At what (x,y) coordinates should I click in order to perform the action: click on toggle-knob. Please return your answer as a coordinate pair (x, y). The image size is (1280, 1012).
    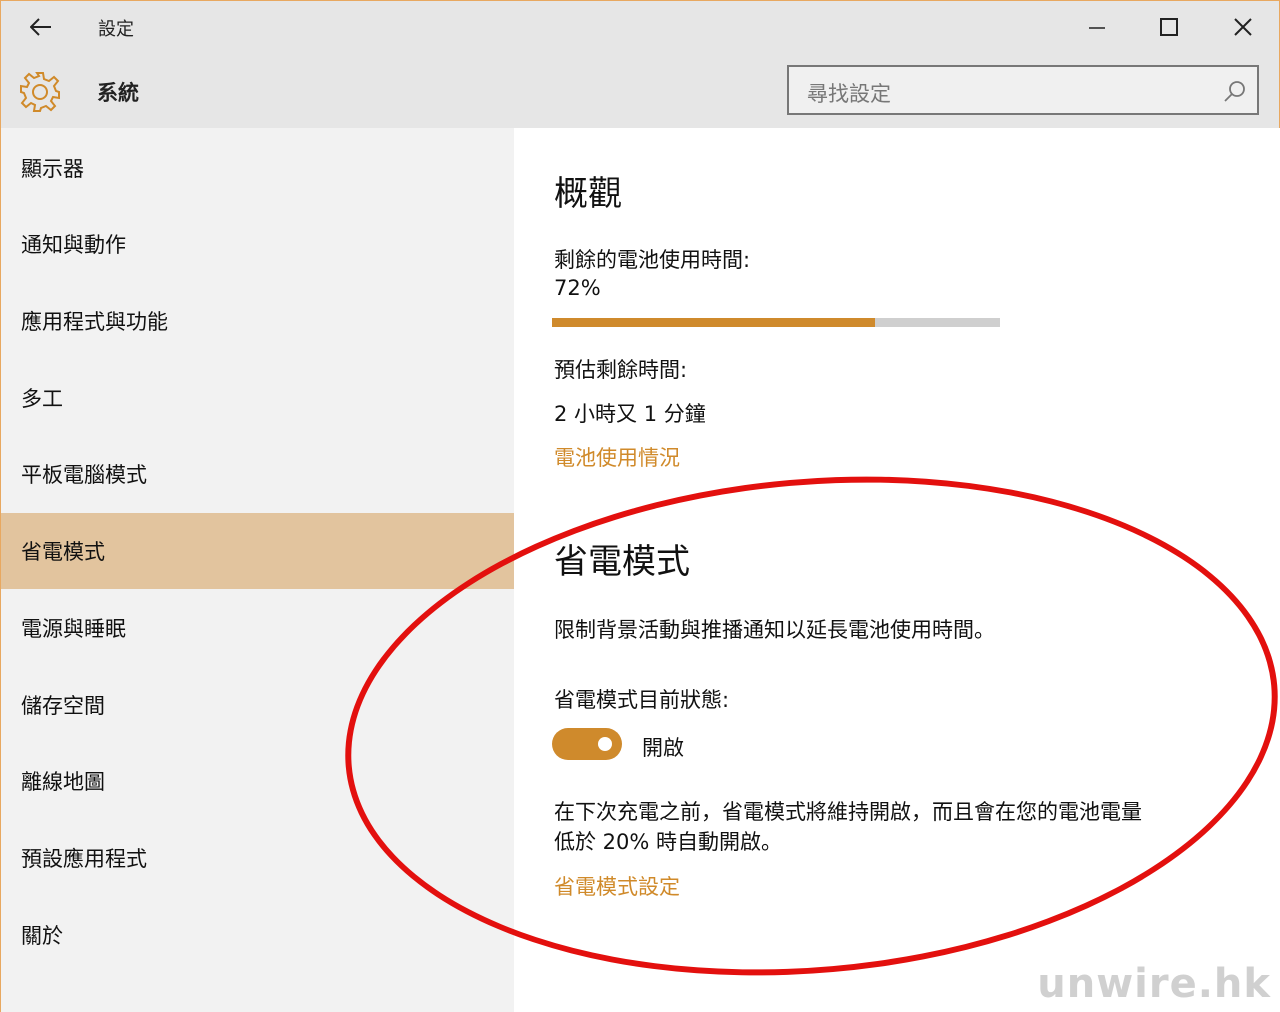
    Looking at the image, I should click on (605, 744).